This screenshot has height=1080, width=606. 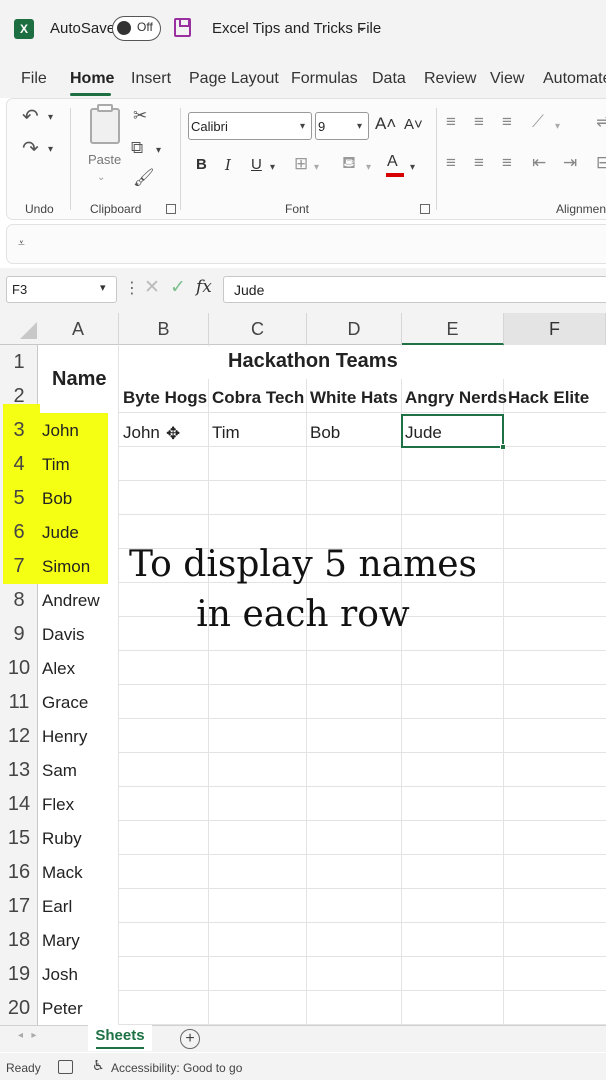 I want to click on row-header: 4, so click(x=19, y=464).